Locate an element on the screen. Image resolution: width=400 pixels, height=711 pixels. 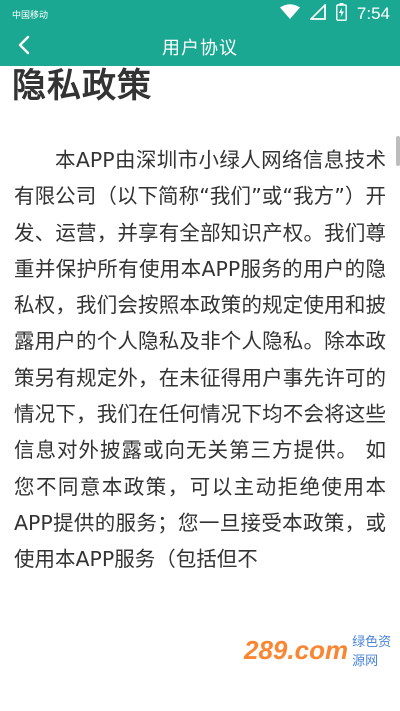
status-icons: 7:54 is located at coordinates (334, 14).